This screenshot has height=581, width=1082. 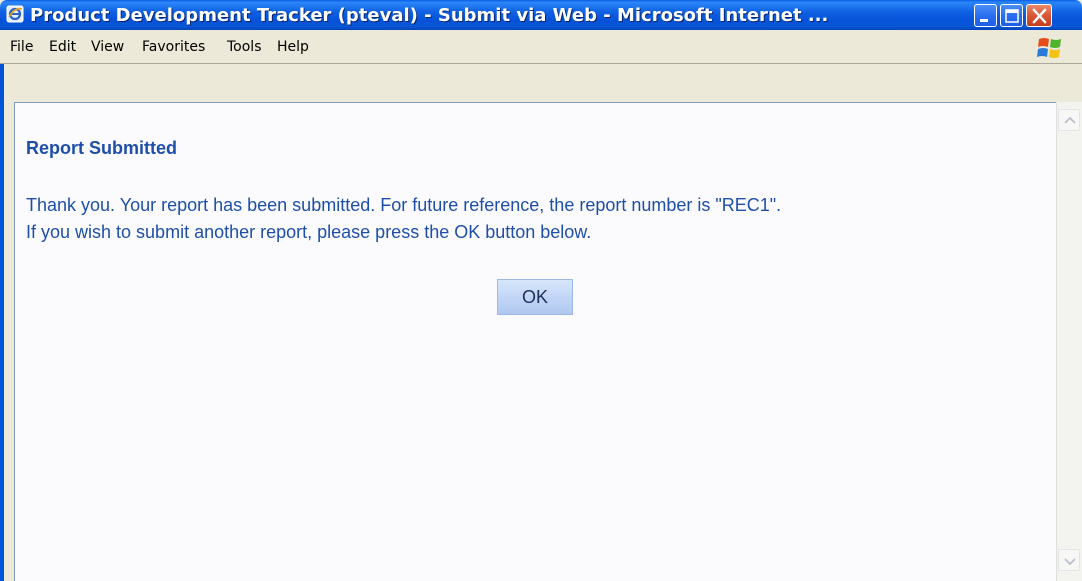 What do you see at coordinates (984, 20) in the screenshot?
I see `minimize-icon` at bounding box center [984, 20].